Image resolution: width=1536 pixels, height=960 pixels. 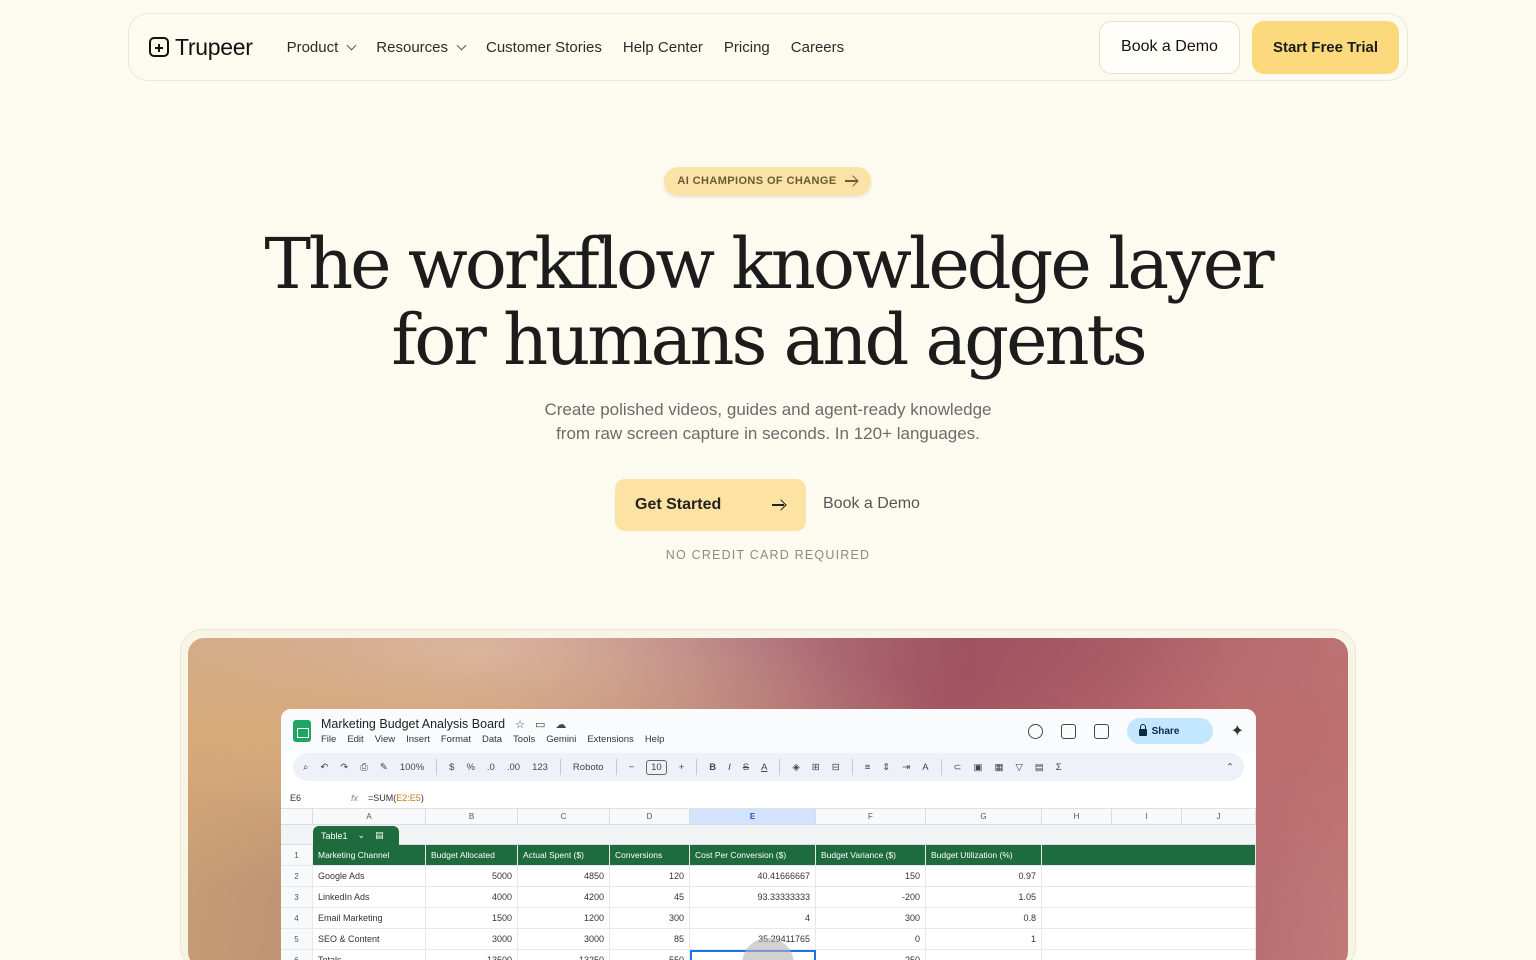 What do you see at coordinates (384, 767) in the screenshot?
I see `paint-format-icon: ✎` at bounding box center [384, 767].